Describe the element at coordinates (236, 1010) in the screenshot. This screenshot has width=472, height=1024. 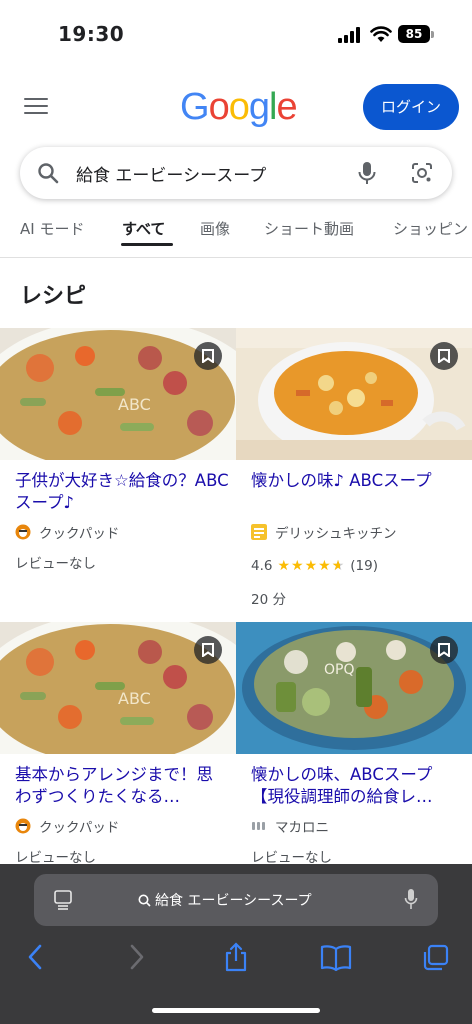
I see `home-indicator` at that location.